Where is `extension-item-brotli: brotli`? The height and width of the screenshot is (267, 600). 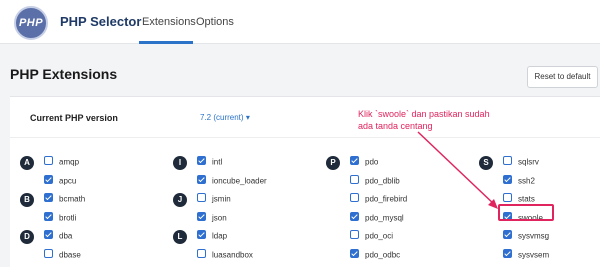
extension-item-brotli: brotli is located at coordinates (60, 218).